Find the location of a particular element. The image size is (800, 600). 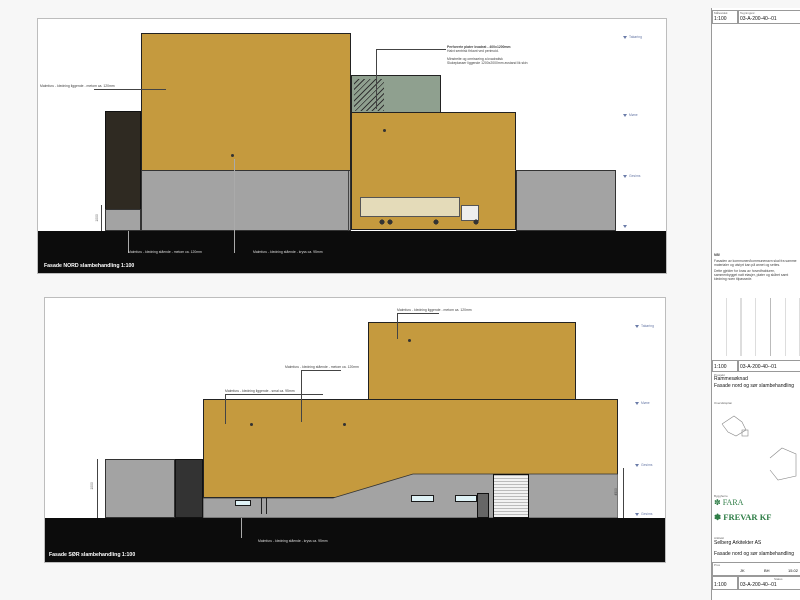

north-main-tower is located at coordinates (246, 102).